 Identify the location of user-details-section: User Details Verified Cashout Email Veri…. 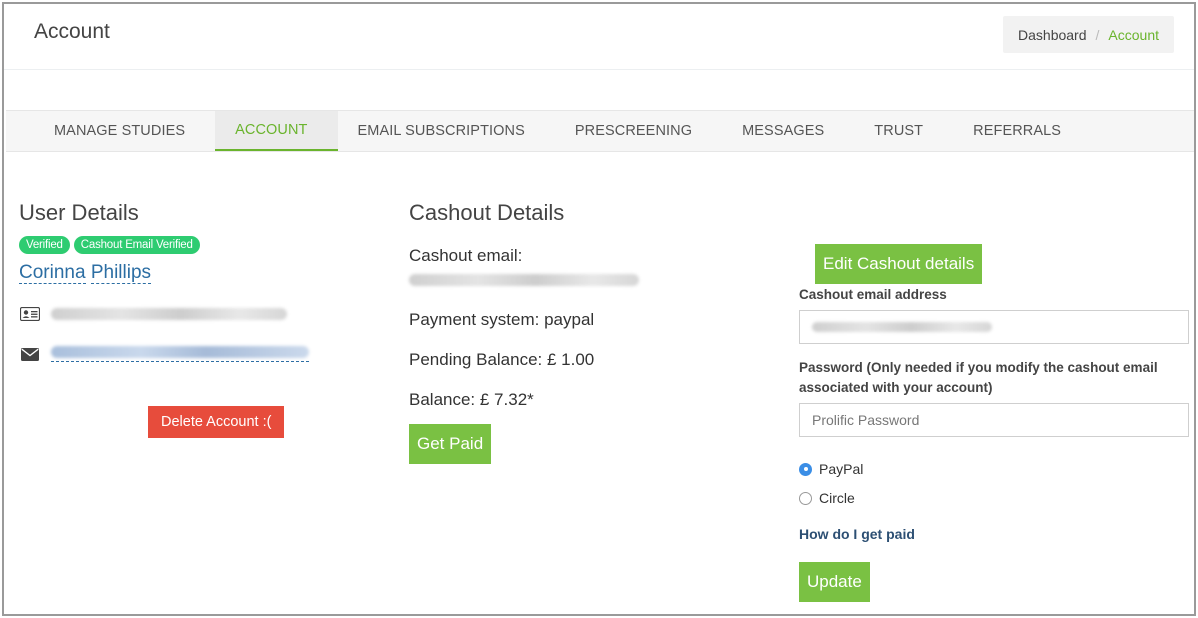
(199, 319).